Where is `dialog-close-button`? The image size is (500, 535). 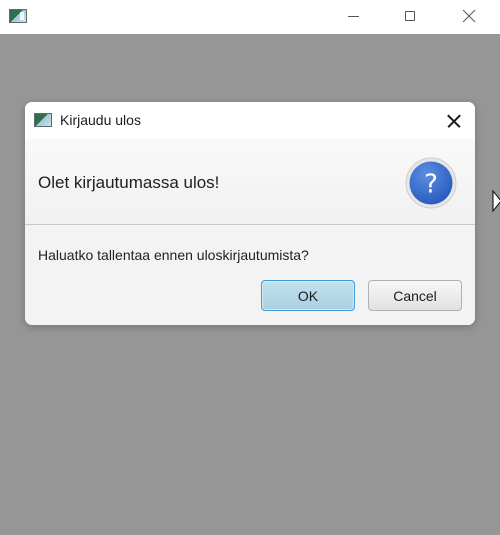 dialog-close-button is located at coordinates (454, 121).